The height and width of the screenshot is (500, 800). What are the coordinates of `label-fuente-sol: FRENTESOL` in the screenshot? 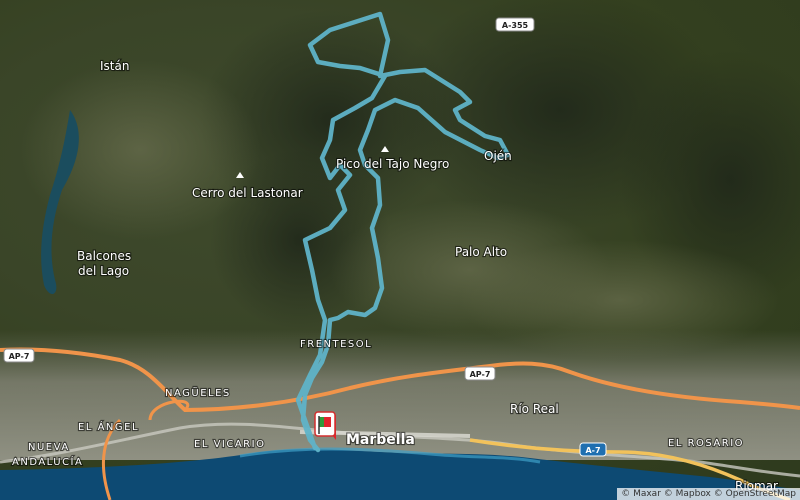 It's located at (336, 344).